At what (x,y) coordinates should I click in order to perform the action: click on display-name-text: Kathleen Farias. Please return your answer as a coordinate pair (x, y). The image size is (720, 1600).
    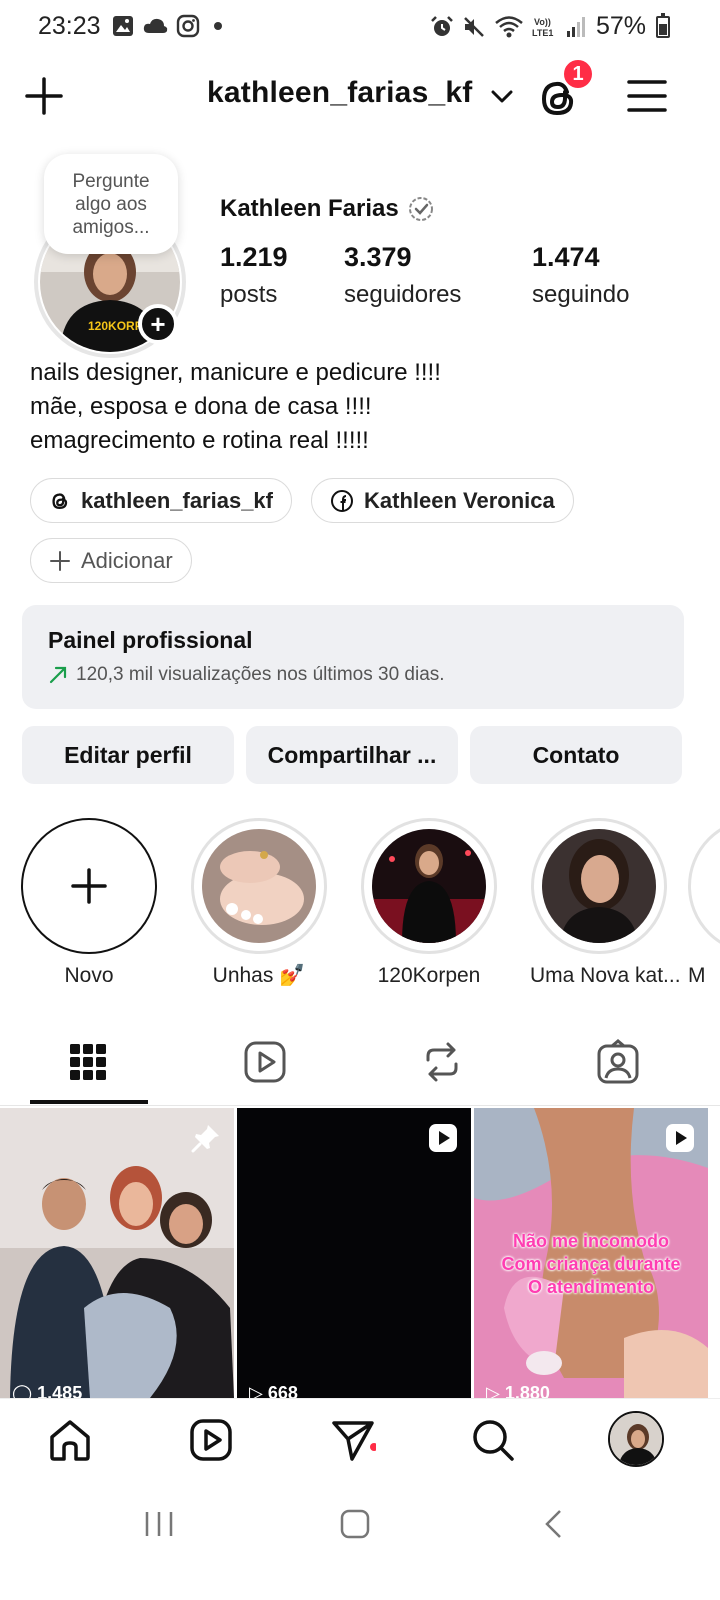
    Looking at the image, I should click on (309, 208).